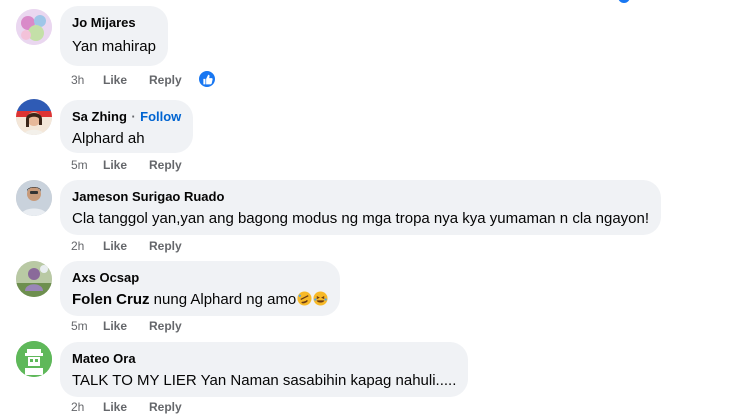 The image size is (750, 416). What do you see at coordinates (320, 298) in the screenshot?
I see `laughing-emoji` at bounding box center [320, 298].